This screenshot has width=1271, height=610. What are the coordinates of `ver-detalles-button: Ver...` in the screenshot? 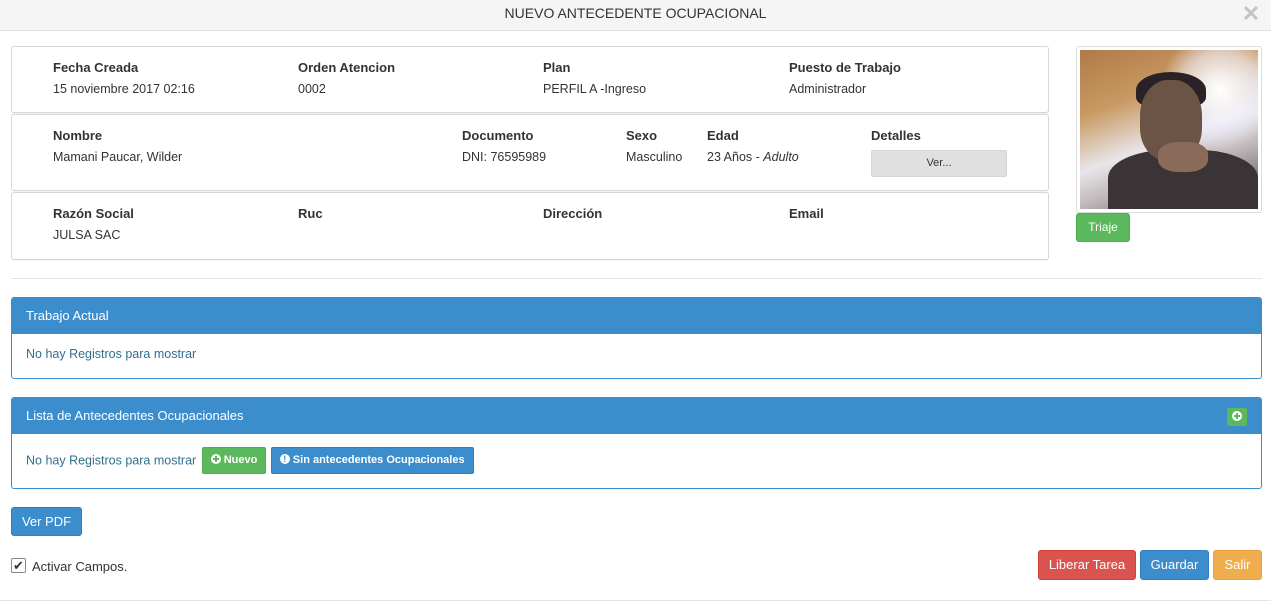 It's located at (939, 163).